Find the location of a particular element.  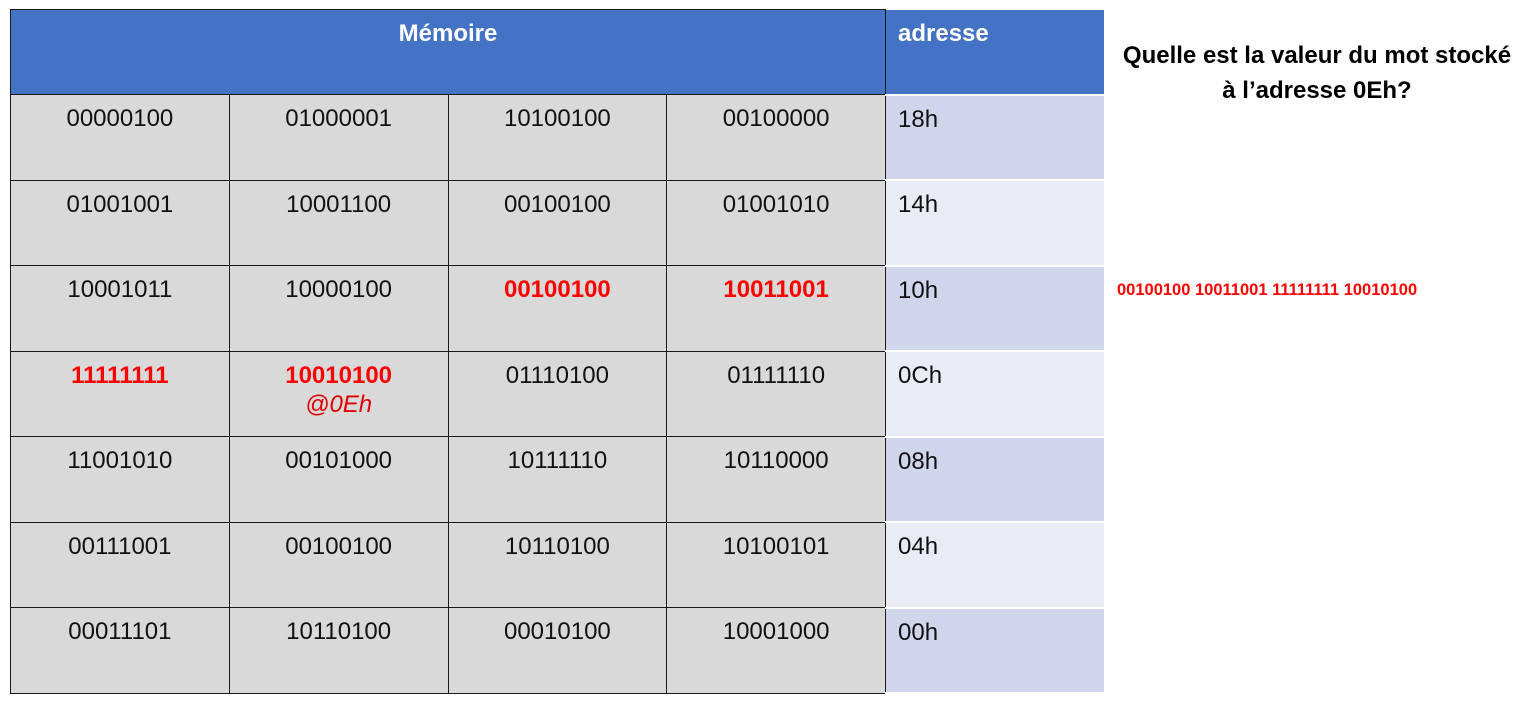

byte-cell: 00010100 is located at coordinates (557, 650).